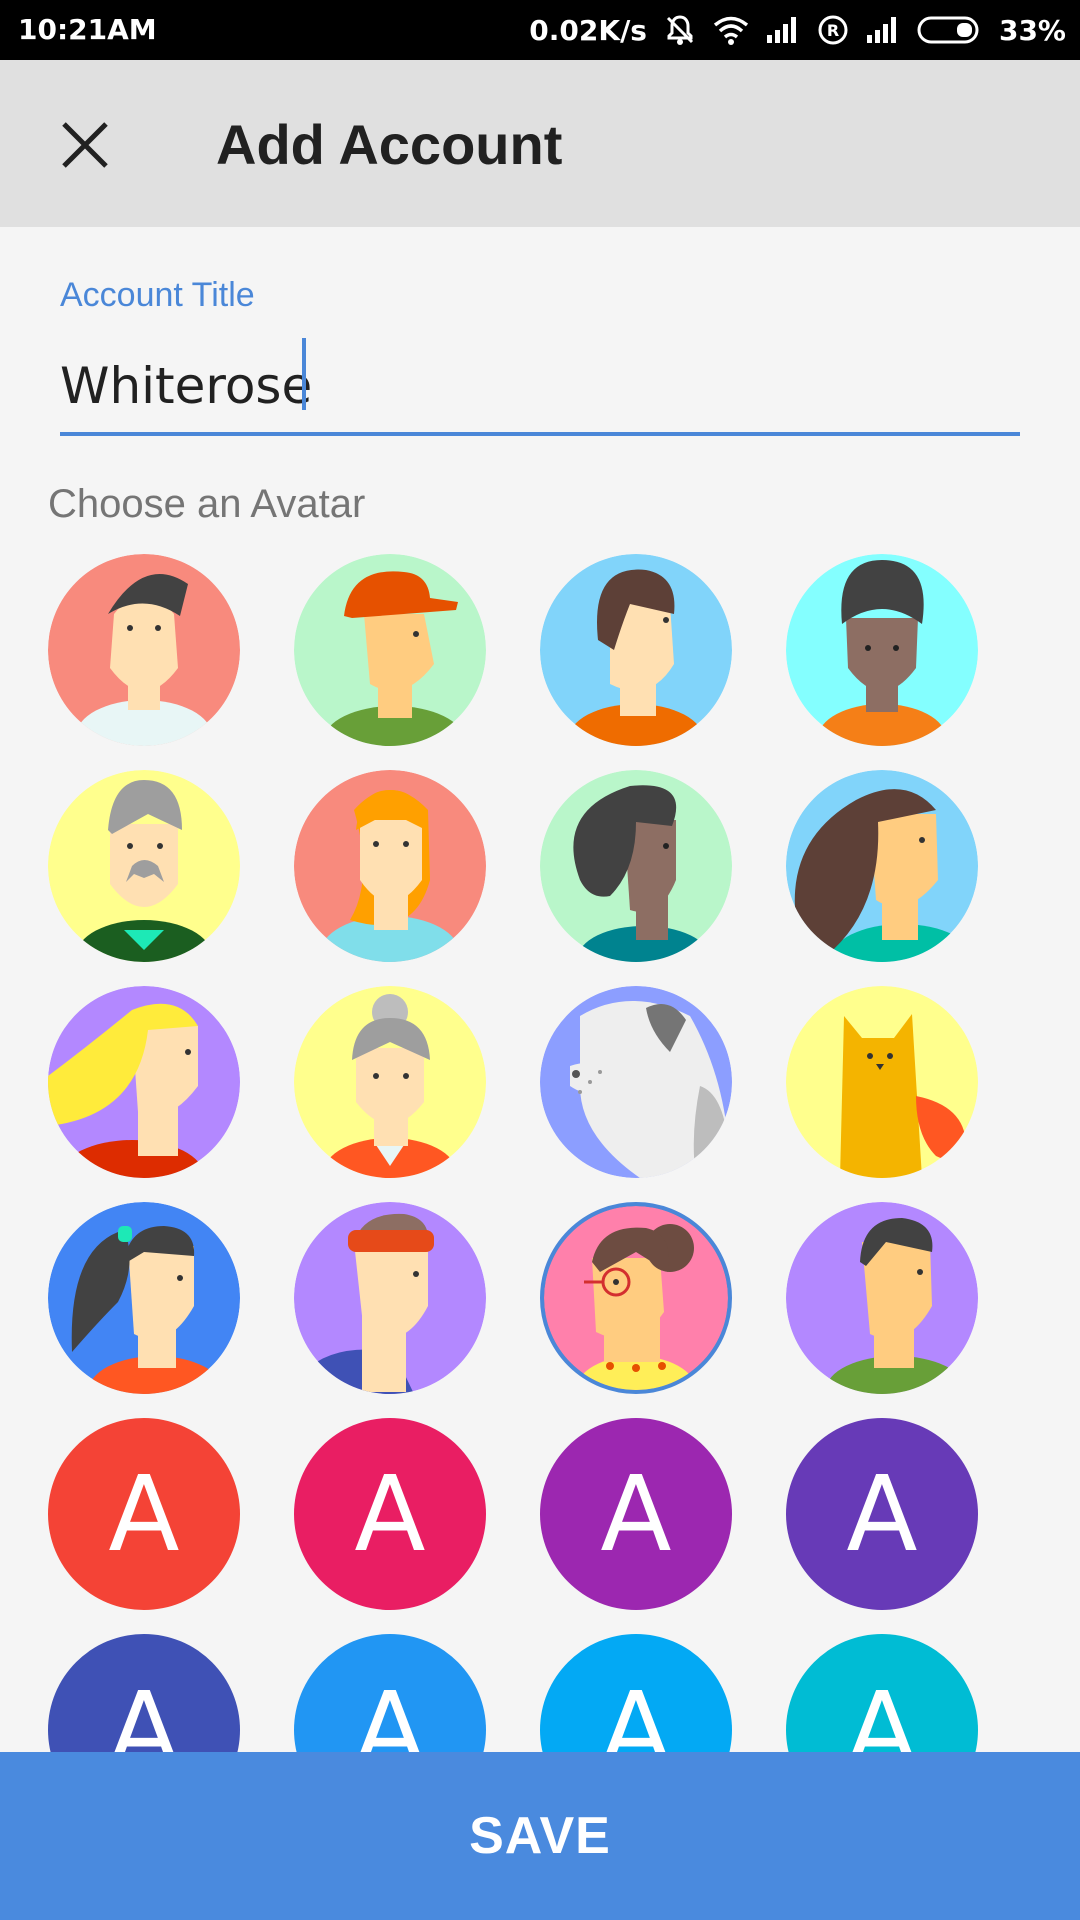 The image size is (1080, 1920). I want to click on avatar-boy-green-shirt, so click(882, 1298).